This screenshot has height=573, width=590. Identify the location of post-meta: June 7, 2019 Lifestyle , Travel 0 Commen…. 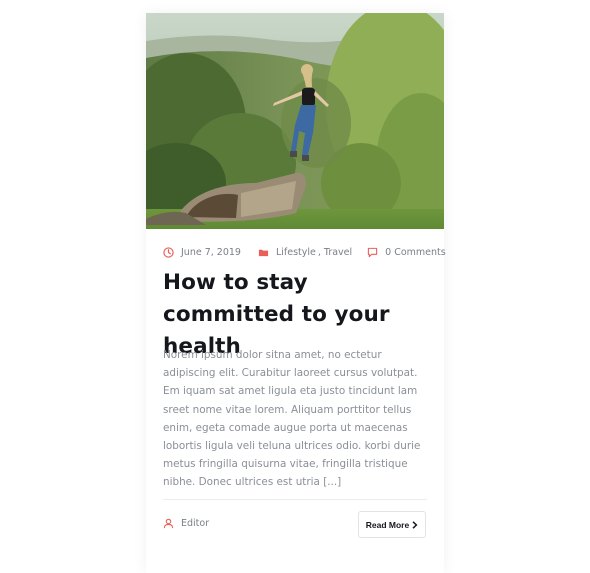
(304, 252).